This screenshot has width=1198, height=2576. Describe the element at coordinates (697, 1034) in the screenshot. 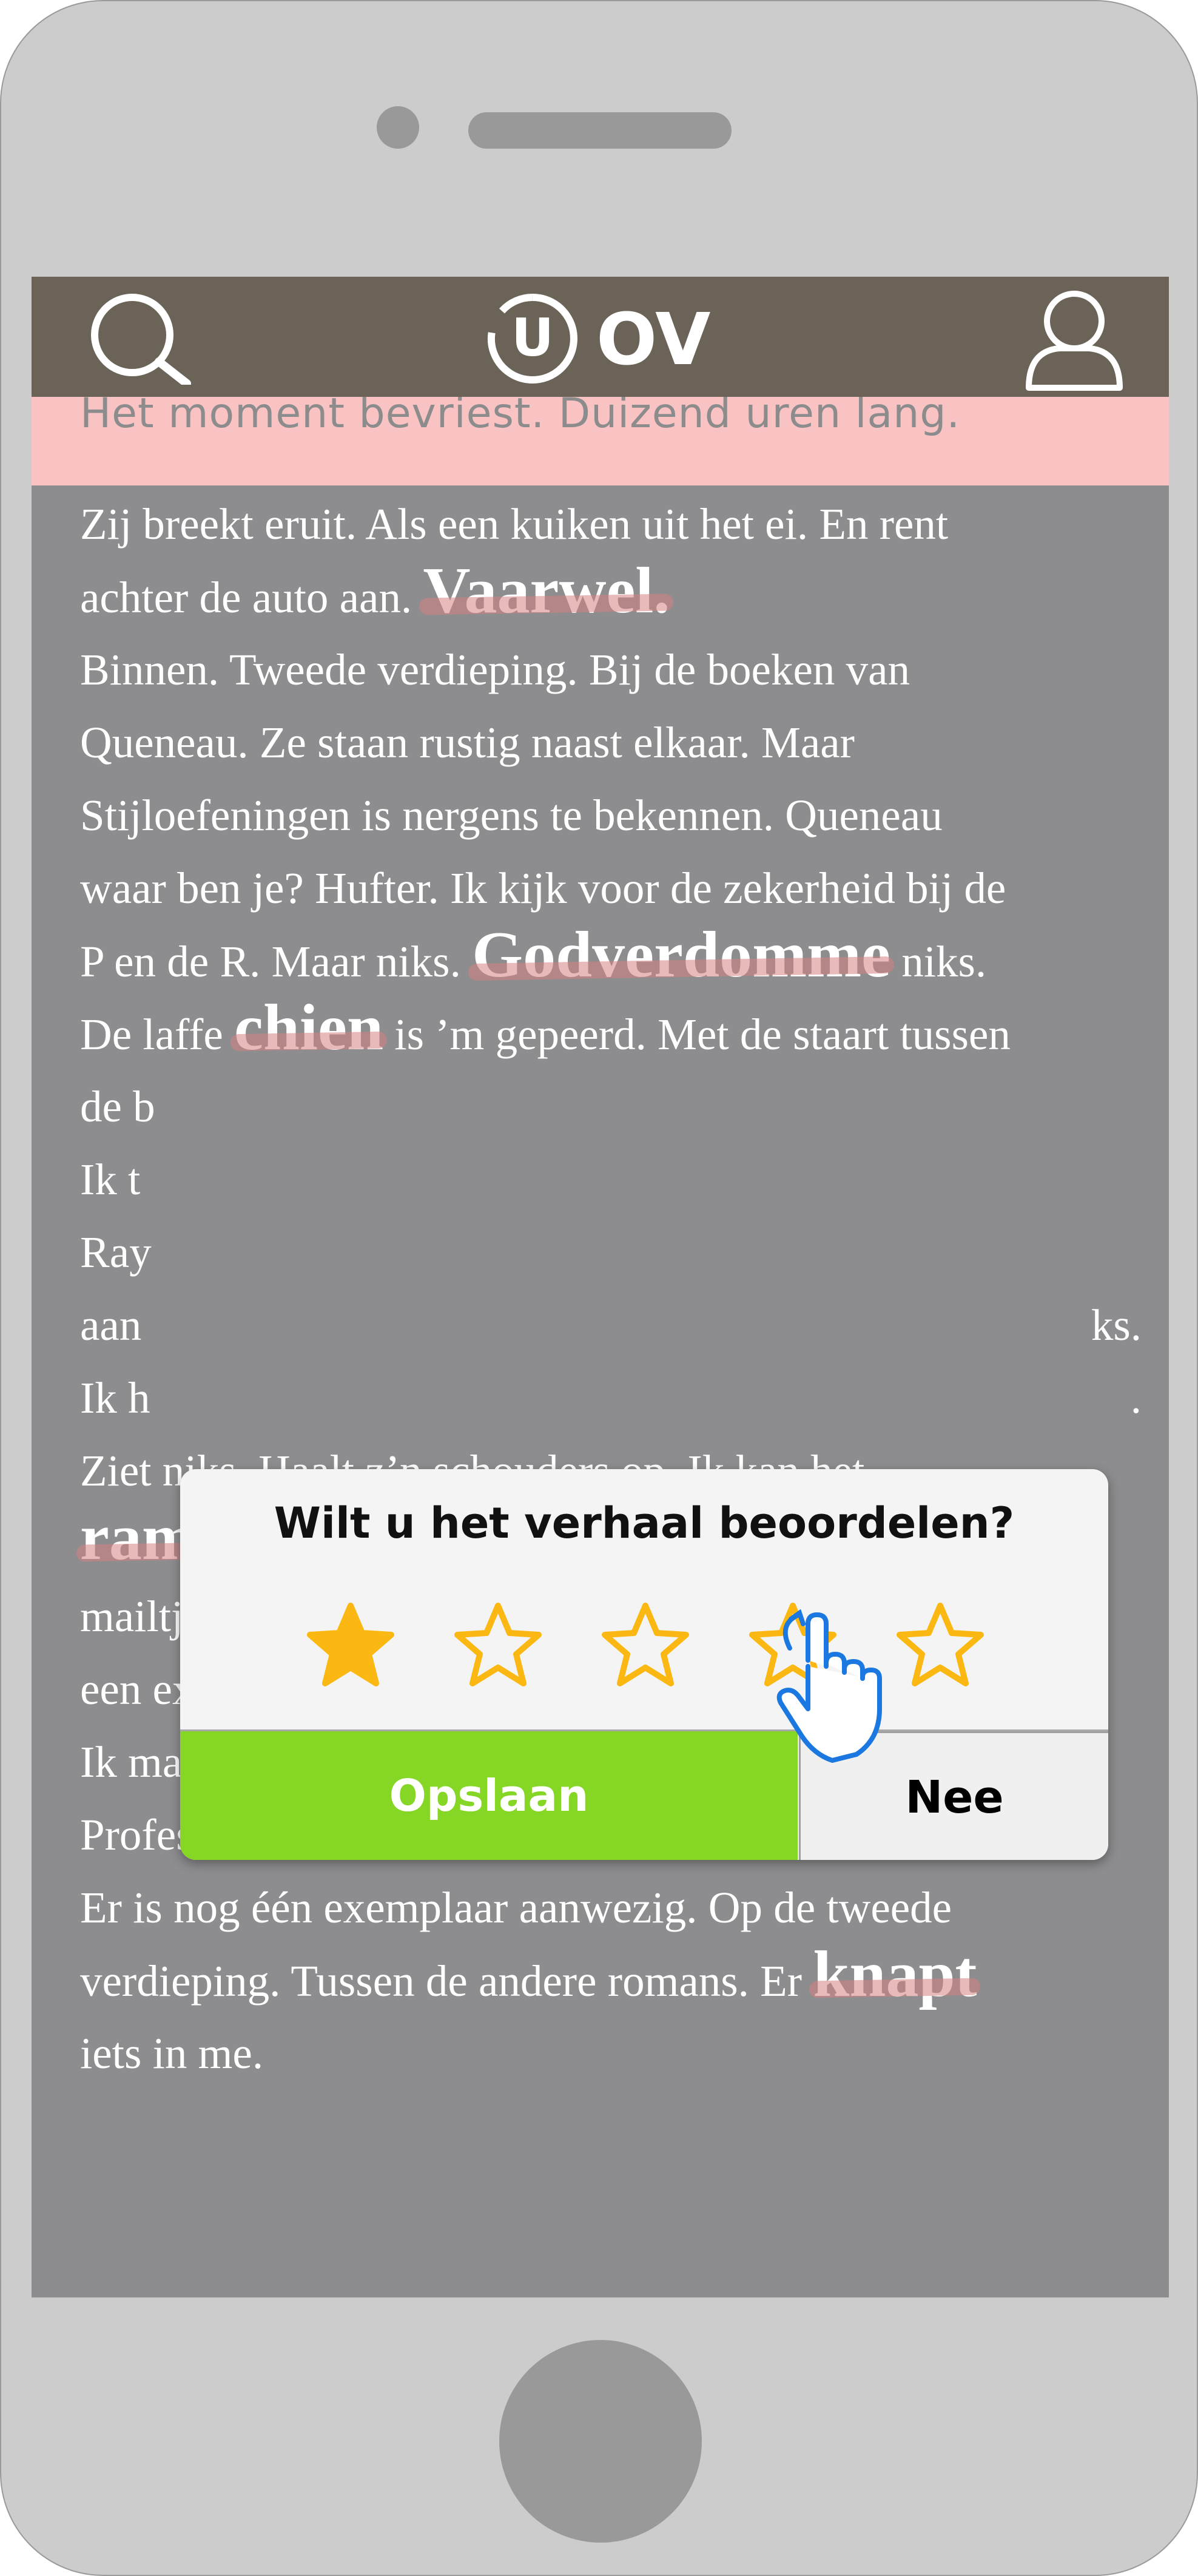

I see `story-text-segment: is ’m gepeerd. Met de staart tussen` at that location.